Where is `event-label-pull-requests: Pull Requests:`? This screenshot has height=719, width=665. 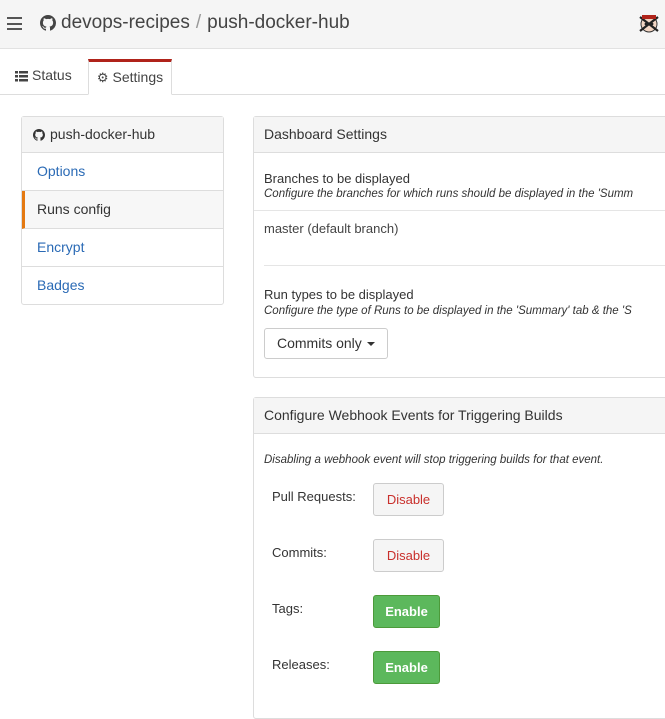 event-label-pull-requests: Pull Requests: is located at coordinates (314, 496).